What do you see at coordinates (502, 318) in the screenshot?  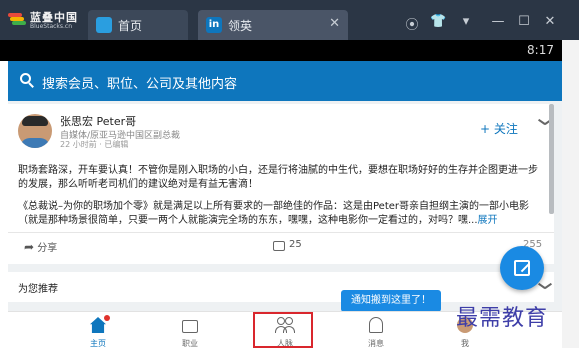 I see `watermark: 最需教育` at bounding box center [502, 318].